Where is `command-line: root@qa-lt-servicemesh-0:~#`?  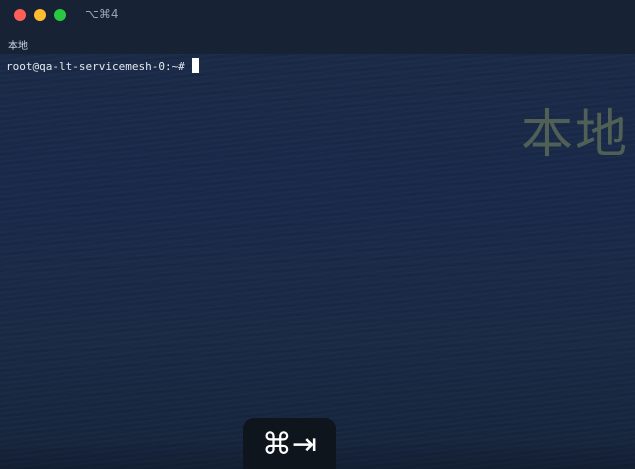 command-line: root@qa-lt-servicemesh-0:~# is located at coordinates (102, 66).